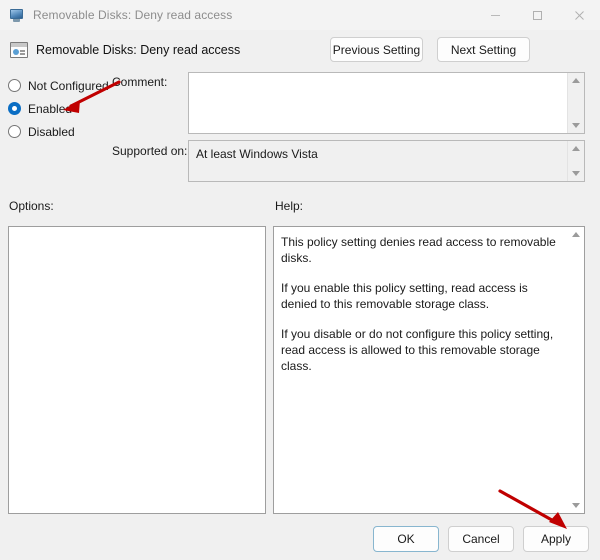 The height and width of the screenshot is (560, 600). What do you see at coordinates (376, 49) in the screenshot?
I see `previous-setting-button: Previous Setting` at bounding box center [376, 49].